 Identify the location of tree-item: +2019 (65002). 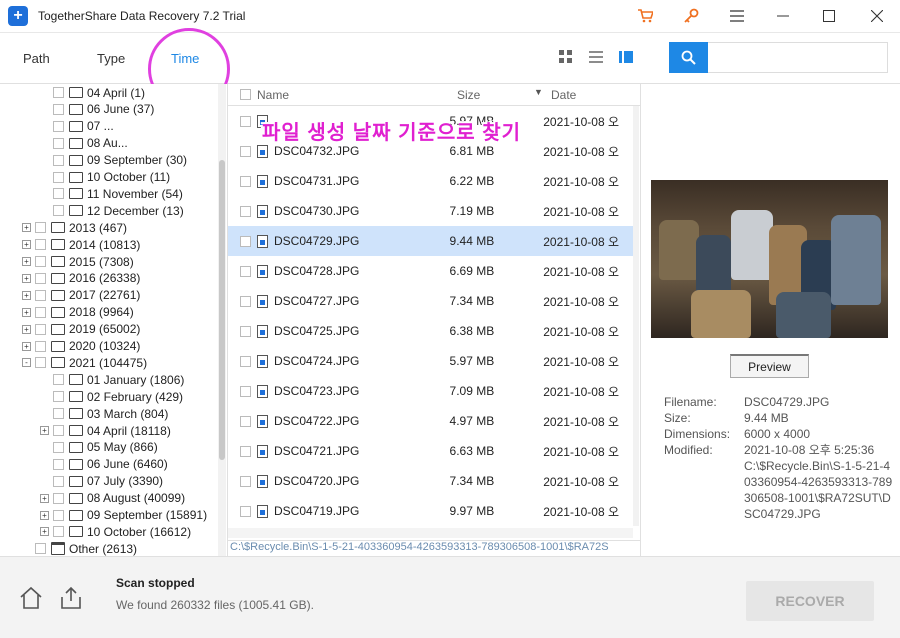
(81, 329).